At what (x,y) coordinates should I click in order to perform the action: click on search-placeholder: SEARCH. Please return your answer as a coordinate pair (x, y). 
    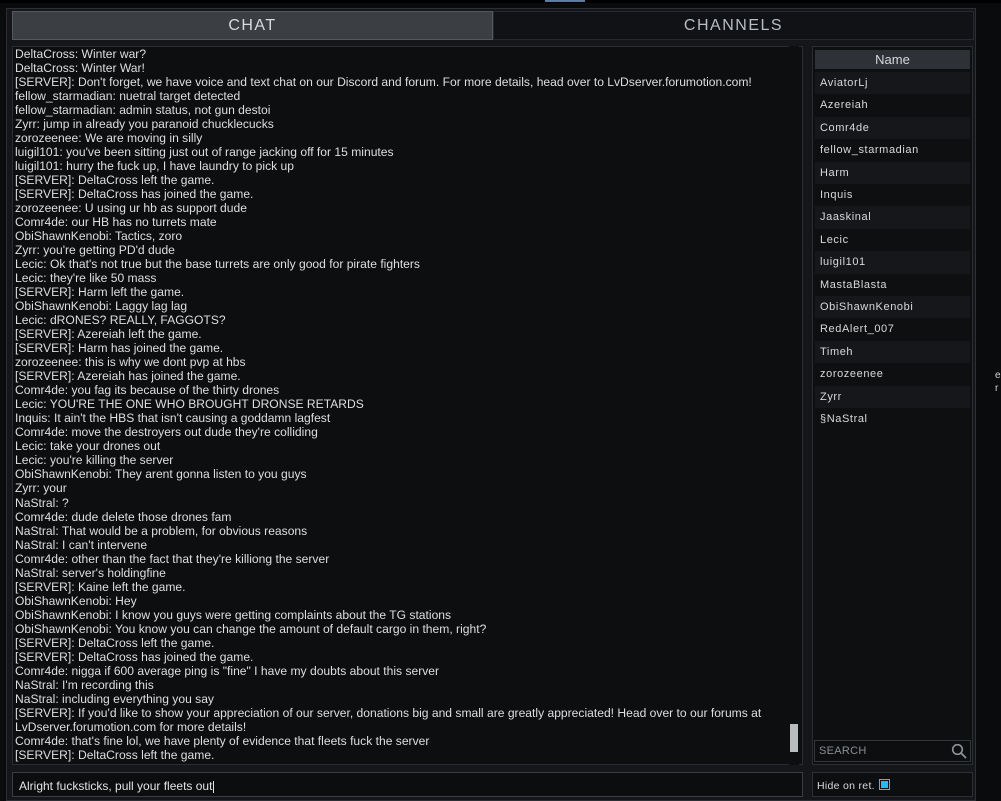
    Looking at the image, I should click on (843, 751).